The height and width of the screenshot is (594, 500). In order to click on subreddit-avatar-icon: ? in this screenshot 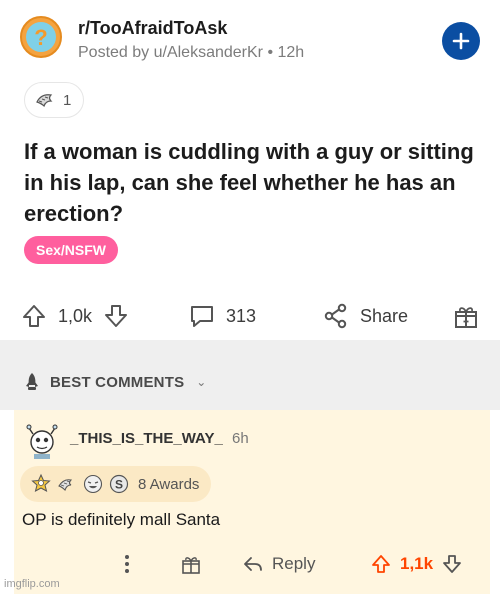, I will do `click(41, 37)`.